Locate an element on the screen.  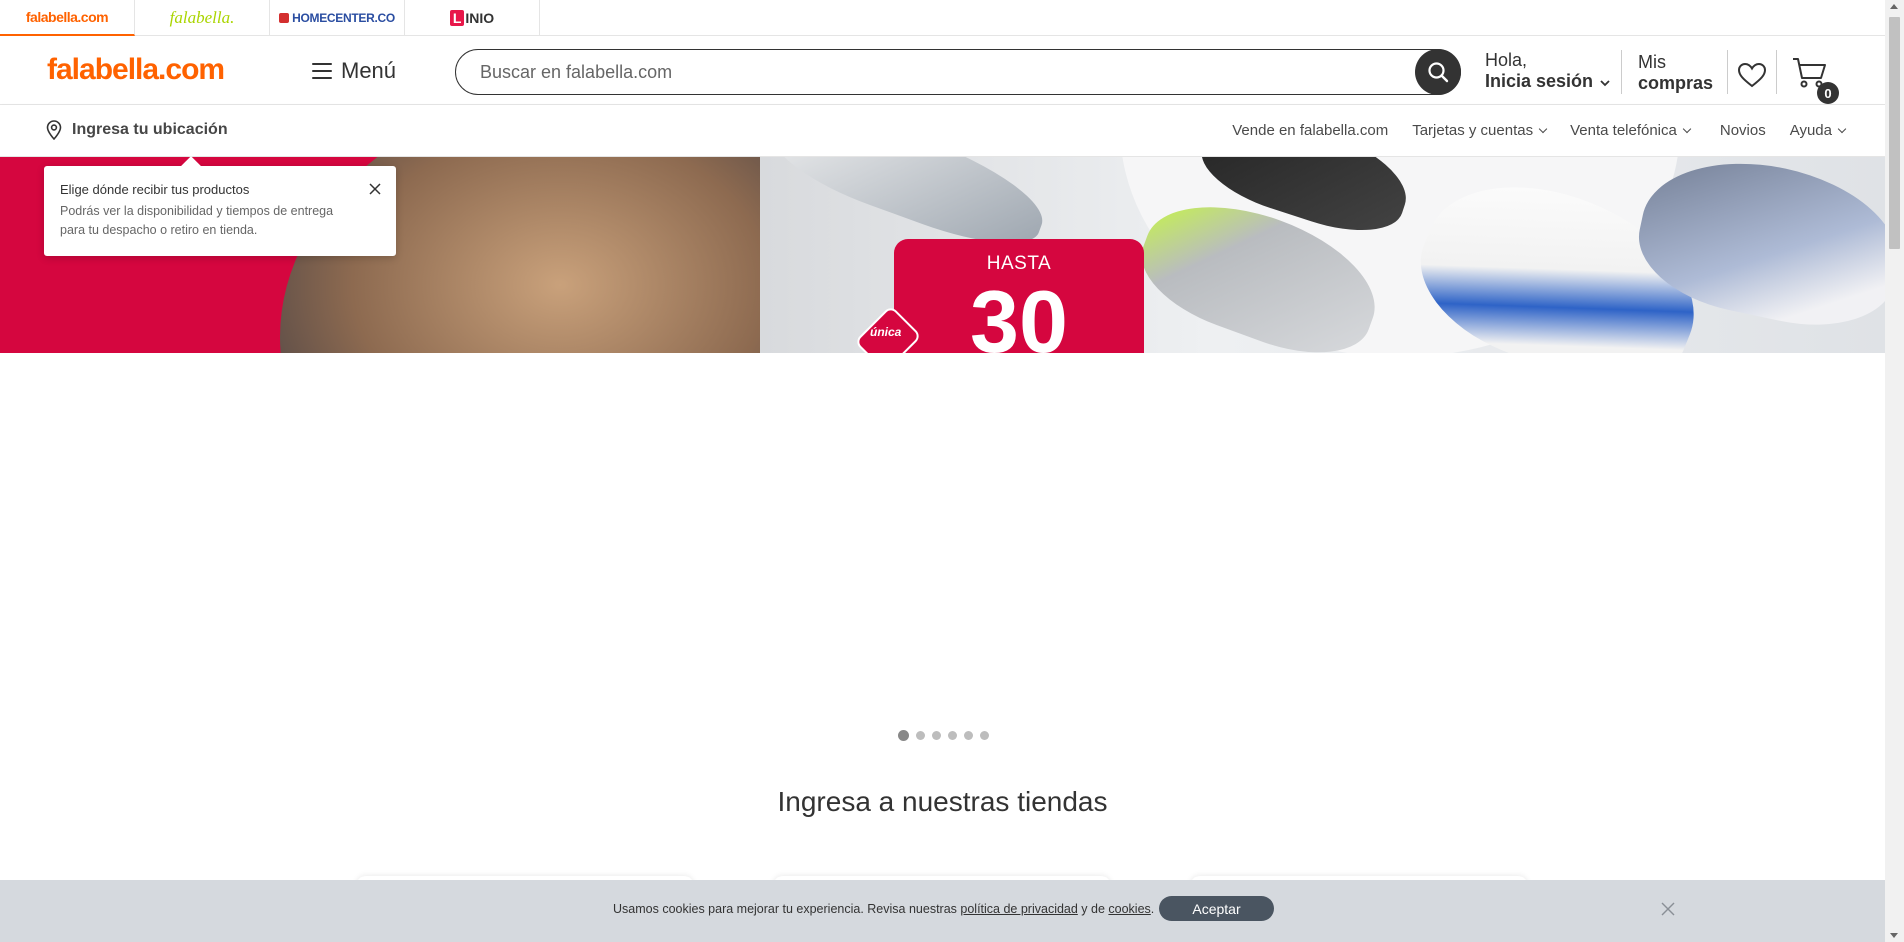
brand-tab-falabella-com: falabella.com is located at coordinates (67, 18).